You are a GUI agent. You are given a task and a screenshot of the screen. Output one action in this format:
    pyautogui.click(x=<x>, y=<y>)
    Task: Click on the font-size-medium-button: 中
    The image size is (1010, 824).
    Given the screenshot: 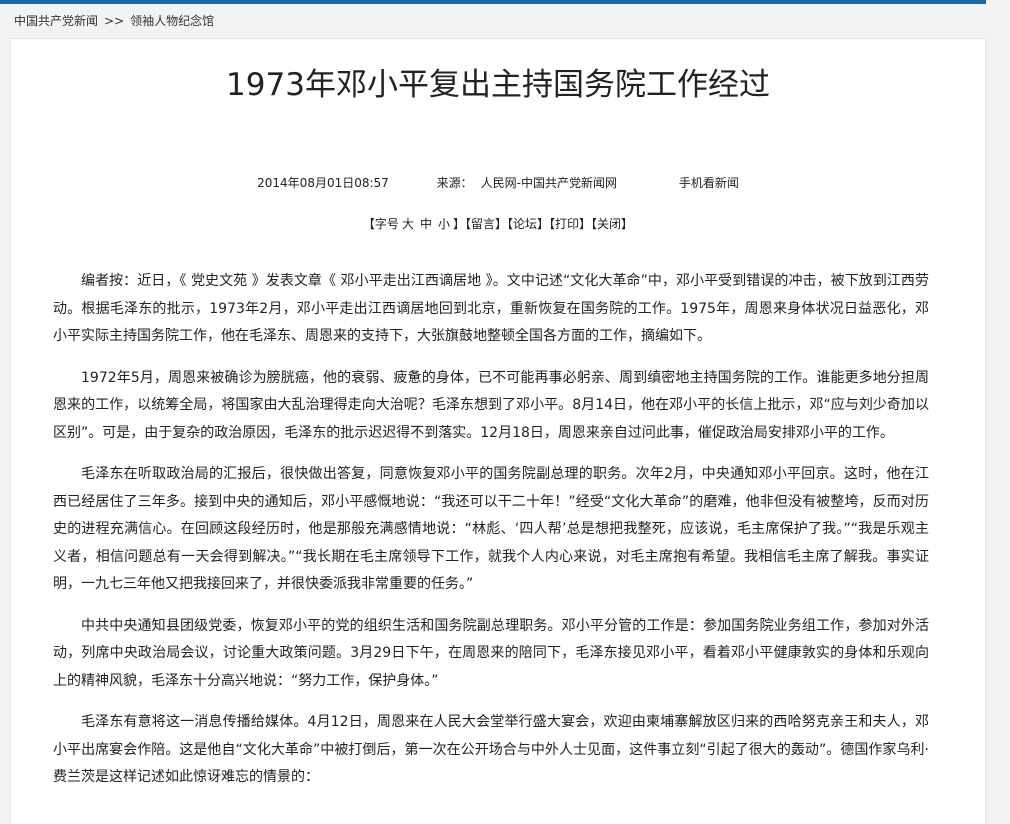 What is the action you would take?
    pyautogui.click(x=426, y=224)
    